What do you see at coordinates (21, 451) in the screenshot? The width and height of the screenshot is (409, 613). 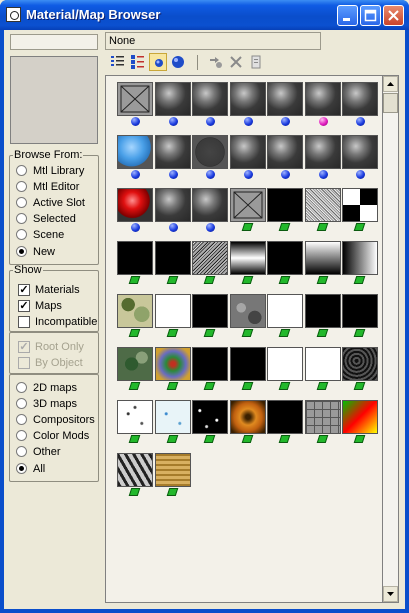 I see `radio-other` at bounding box center [21, 451].